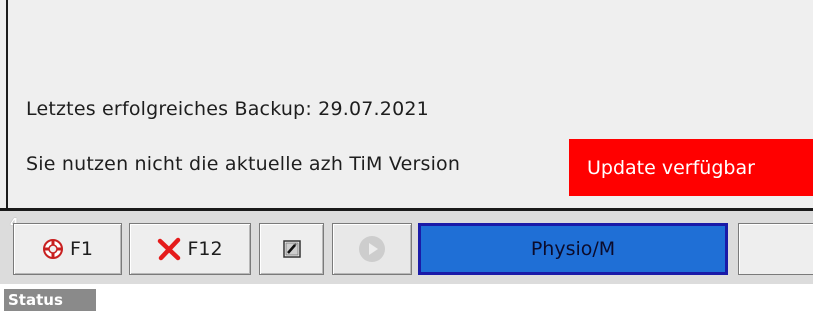 Image resolution: width=813 pixels, height=311 pixels. What do you see at coordinates (227, 109) in the screenshot?
I see `backup-status-text: Letztes erfolgreiches Backup: 29.07.2021` at bounding box center [227, 109].